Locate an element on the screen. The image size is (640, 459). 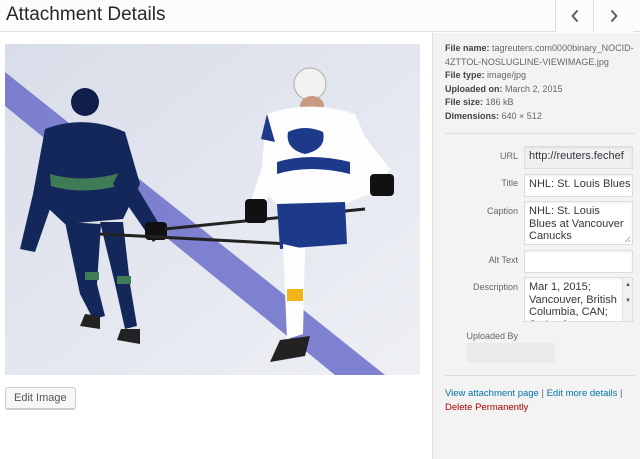
scroll-down-icon: ▼ is located at coordinates (628, 301).